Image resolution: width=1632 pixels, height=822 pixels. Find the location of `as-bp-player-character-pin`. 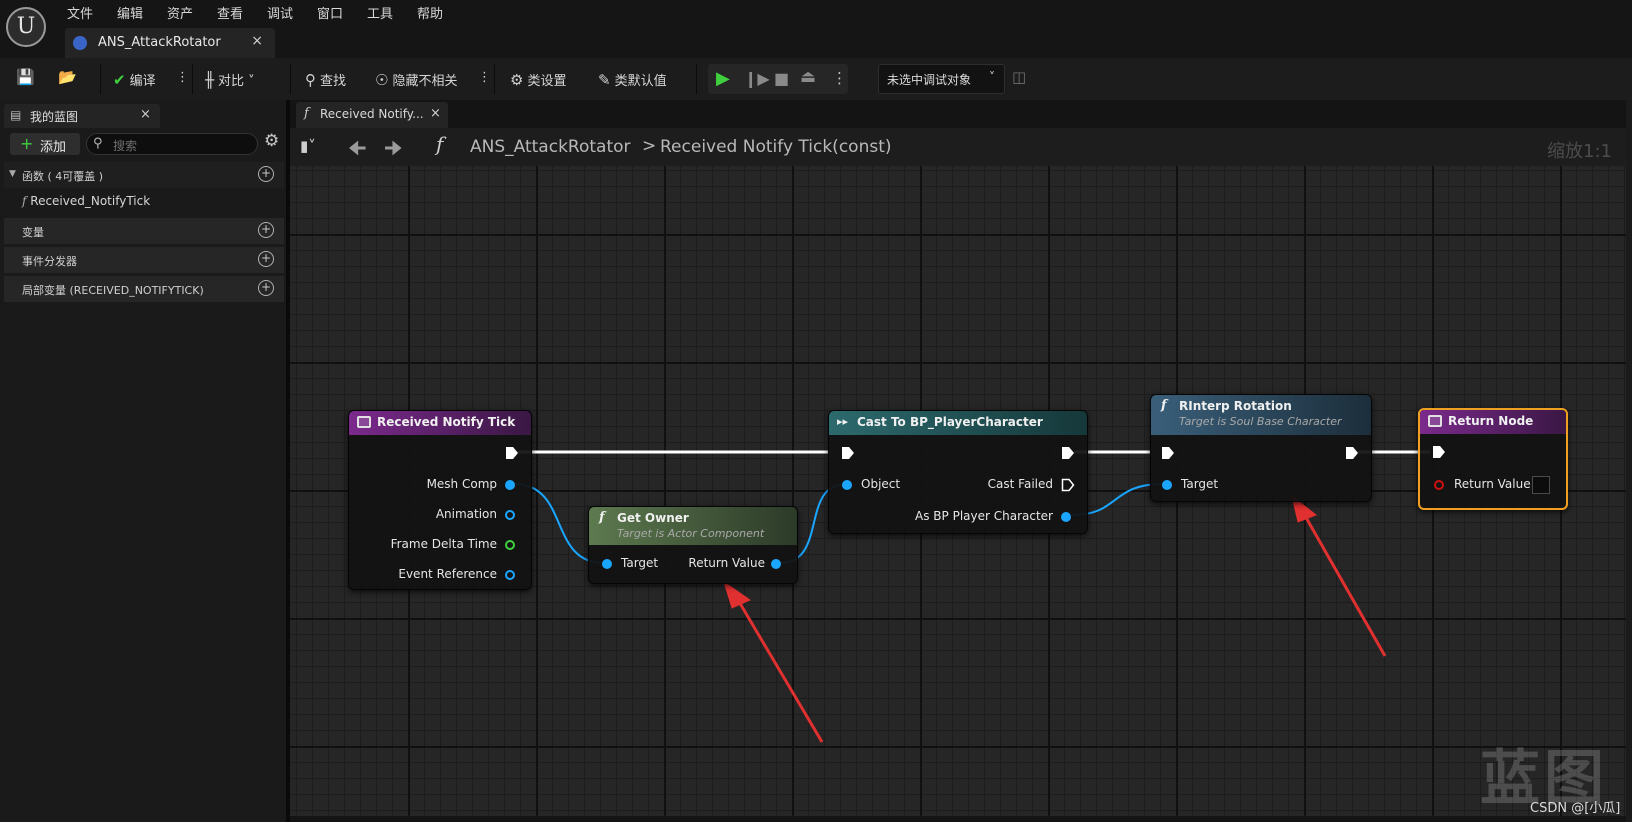

as-bp-player-character-pin is located at coordinates (1066, 517).